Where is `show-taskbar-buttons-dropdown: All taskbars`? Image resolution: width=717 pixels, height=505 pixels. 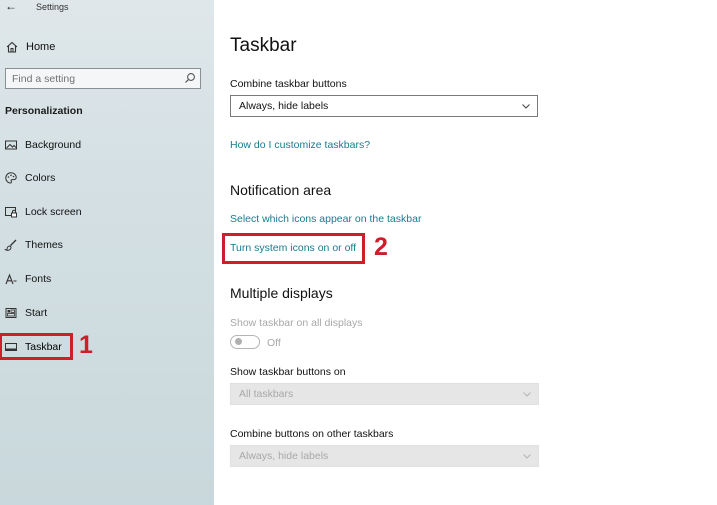 show-taskbar-buttons-dropdown: All taskbars is located at coordinates (384, 394).